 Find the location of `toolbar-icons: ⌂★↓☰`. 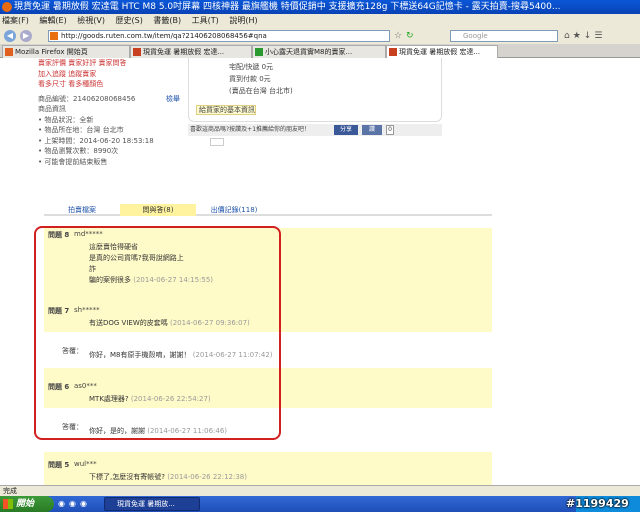

toolbar-icons: ⌂★↓☰ is located at coordinates (584, 36).